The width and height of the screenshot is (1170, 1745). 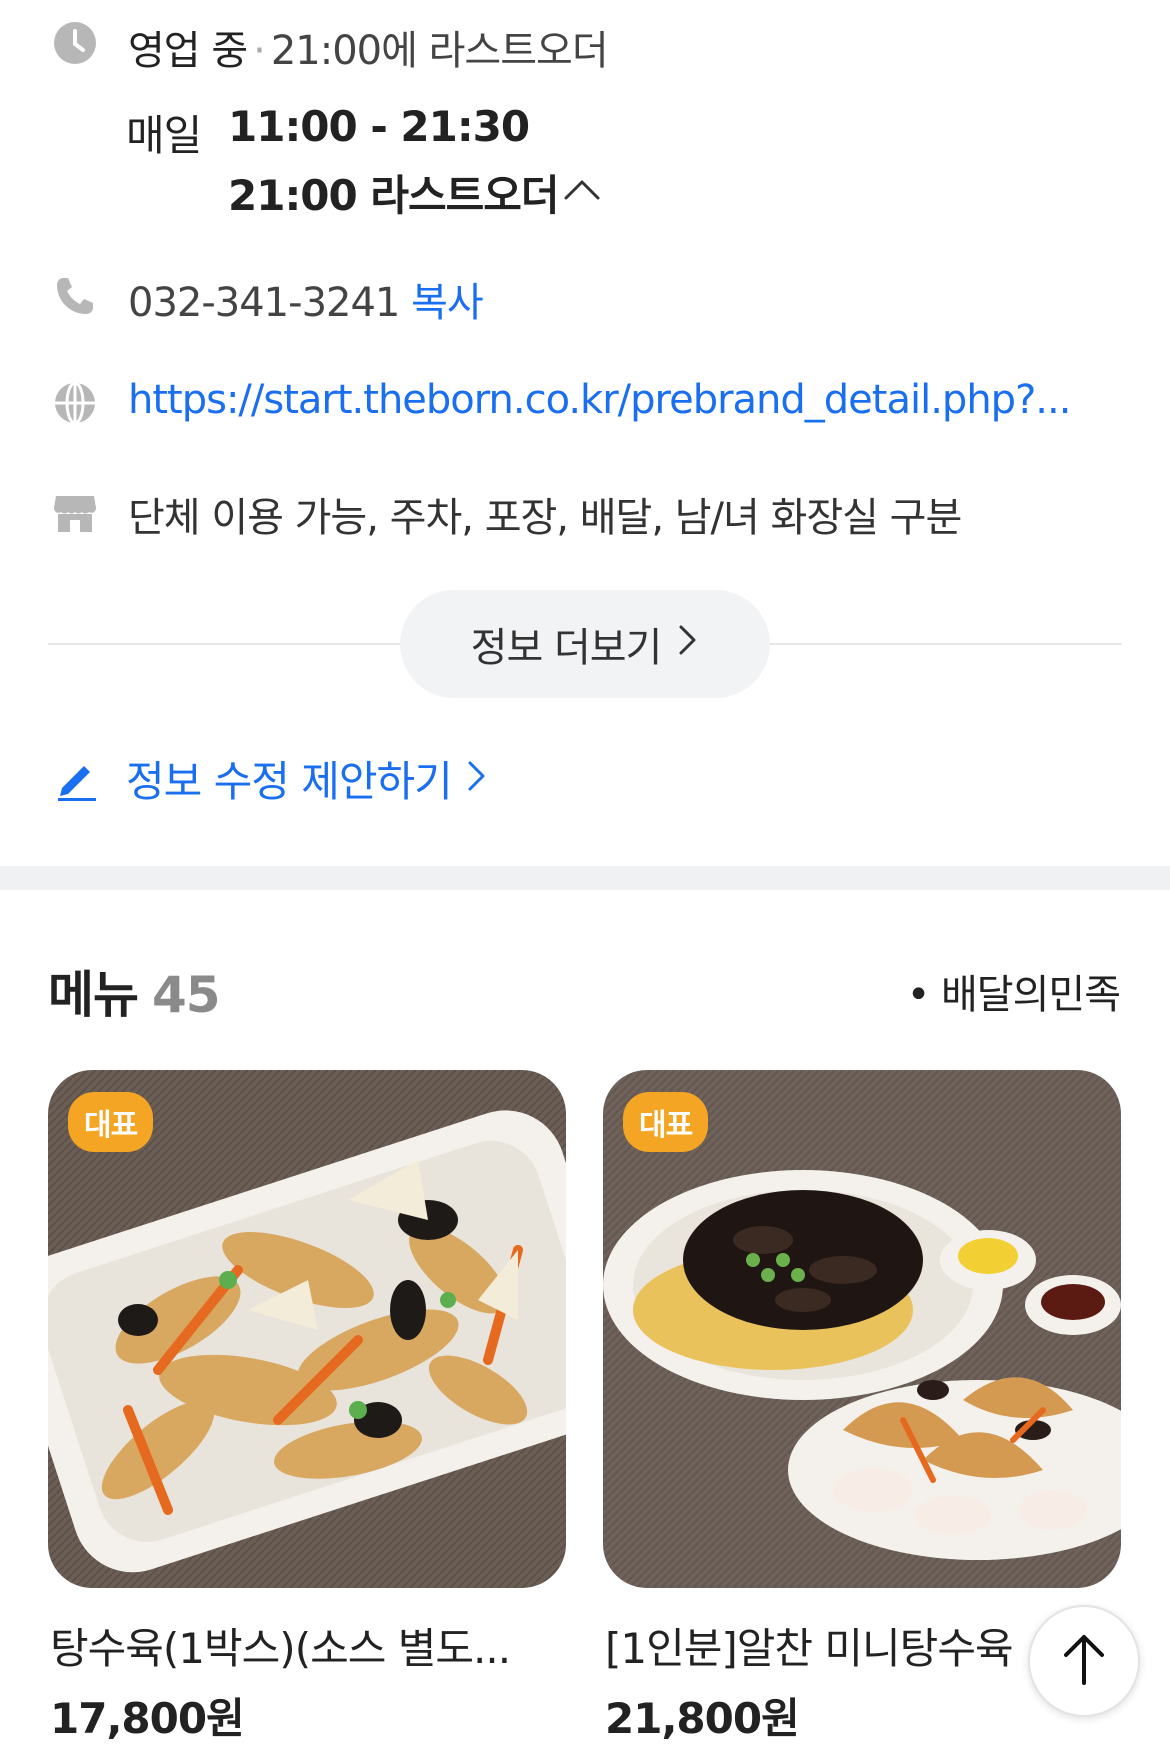 I want to click on menu-title: 메뉴, so click(x=93, y=995).